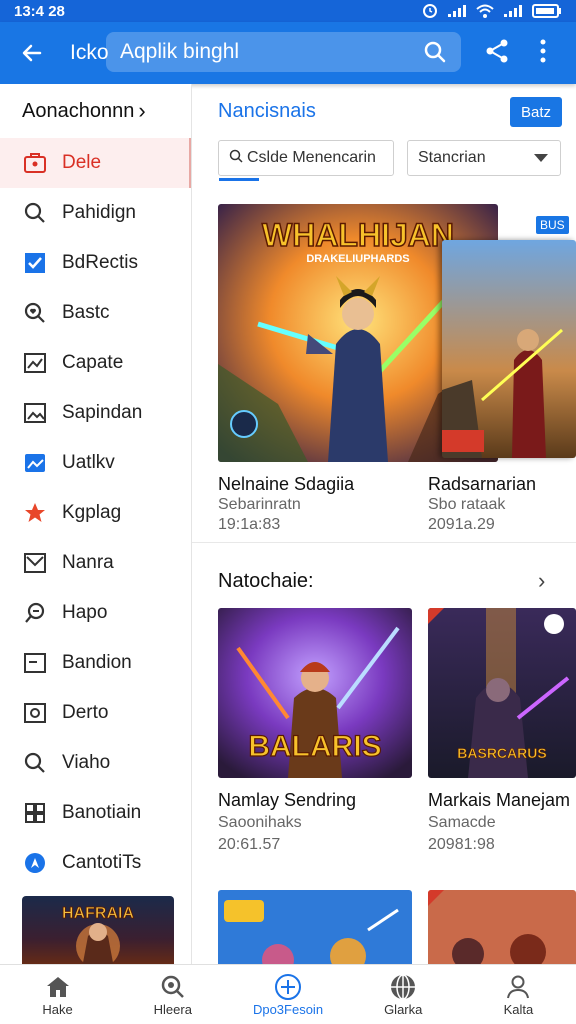  Describe the element at coordinates (86, 762) in the screenshot. I see `sidebar-item-label: Viaho` at that location.